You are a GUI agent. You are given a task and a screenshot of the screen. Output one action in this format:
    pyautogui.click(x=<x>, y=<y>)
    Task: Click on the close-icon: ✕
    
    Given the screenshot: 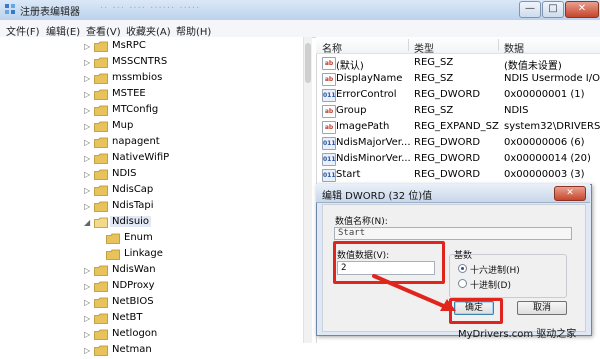 What is the action you would take?
    pyautogui.click(x=582, y=8)
    